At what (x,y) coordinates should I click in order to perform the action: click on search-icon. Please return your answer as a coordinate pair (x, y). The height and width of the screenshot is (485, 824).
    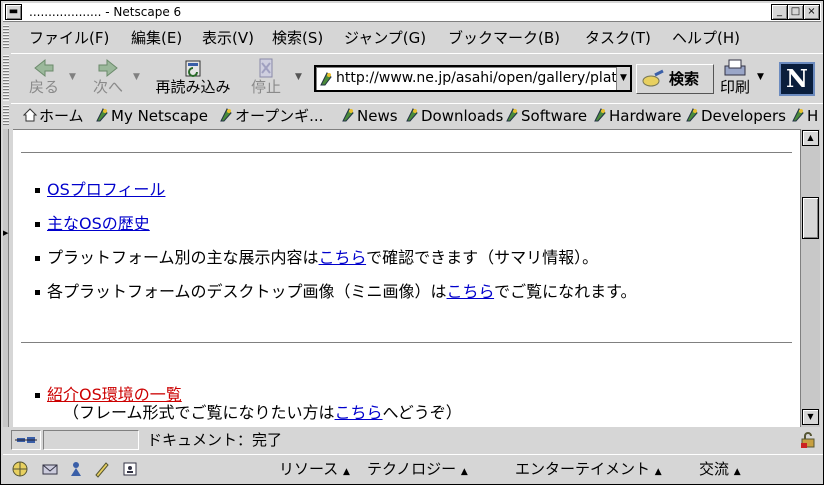
    Looking at the image, I should click on (653, 78).